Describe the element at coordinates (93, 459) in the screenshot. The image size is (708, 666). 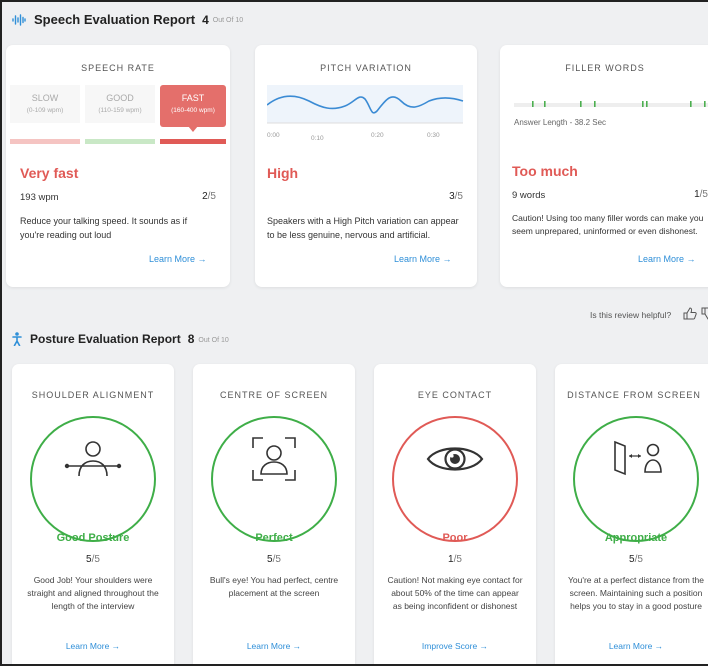
I see `shoulder-alignment-icon` at that location.